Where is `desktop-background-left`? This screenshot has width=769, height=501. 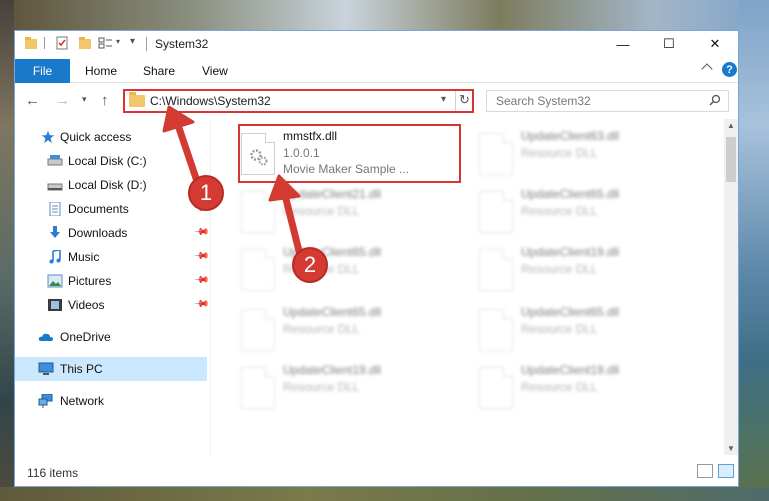
desktop-background-left is located at coordinates (7, 250).